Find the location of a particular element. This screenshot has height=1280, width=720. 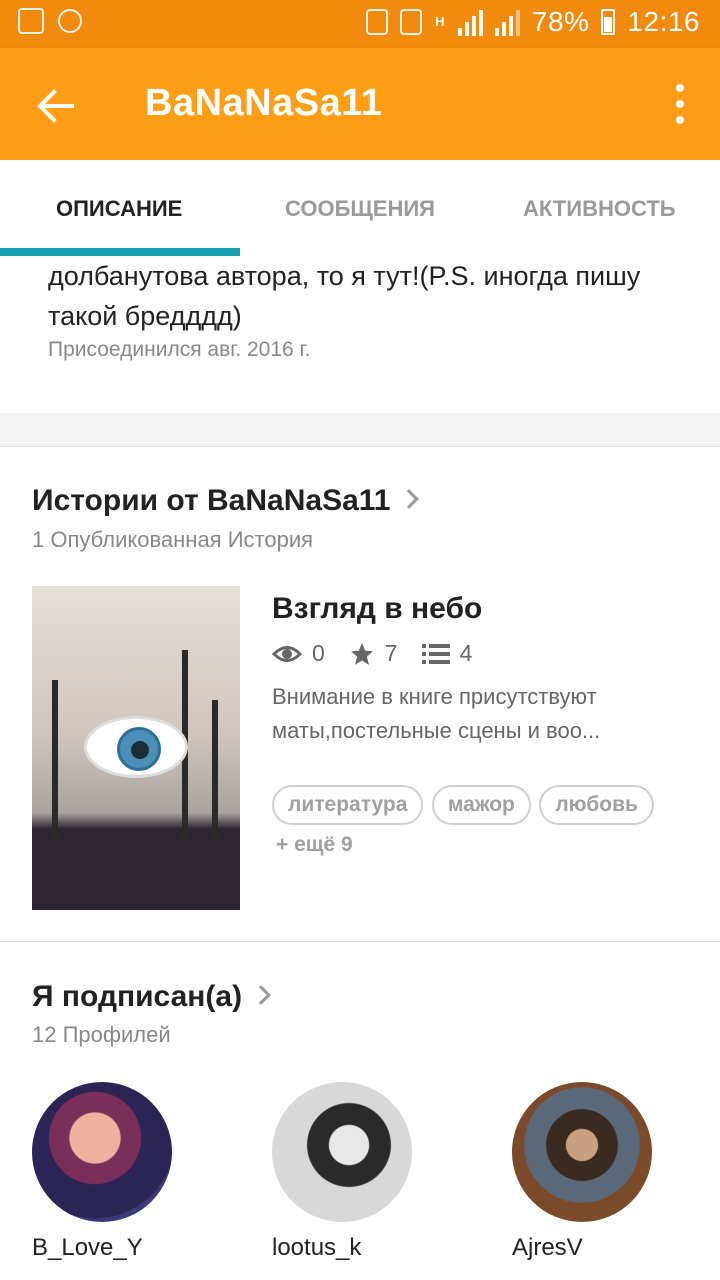

arrow-left-icon is located at coordinates (55, 106).